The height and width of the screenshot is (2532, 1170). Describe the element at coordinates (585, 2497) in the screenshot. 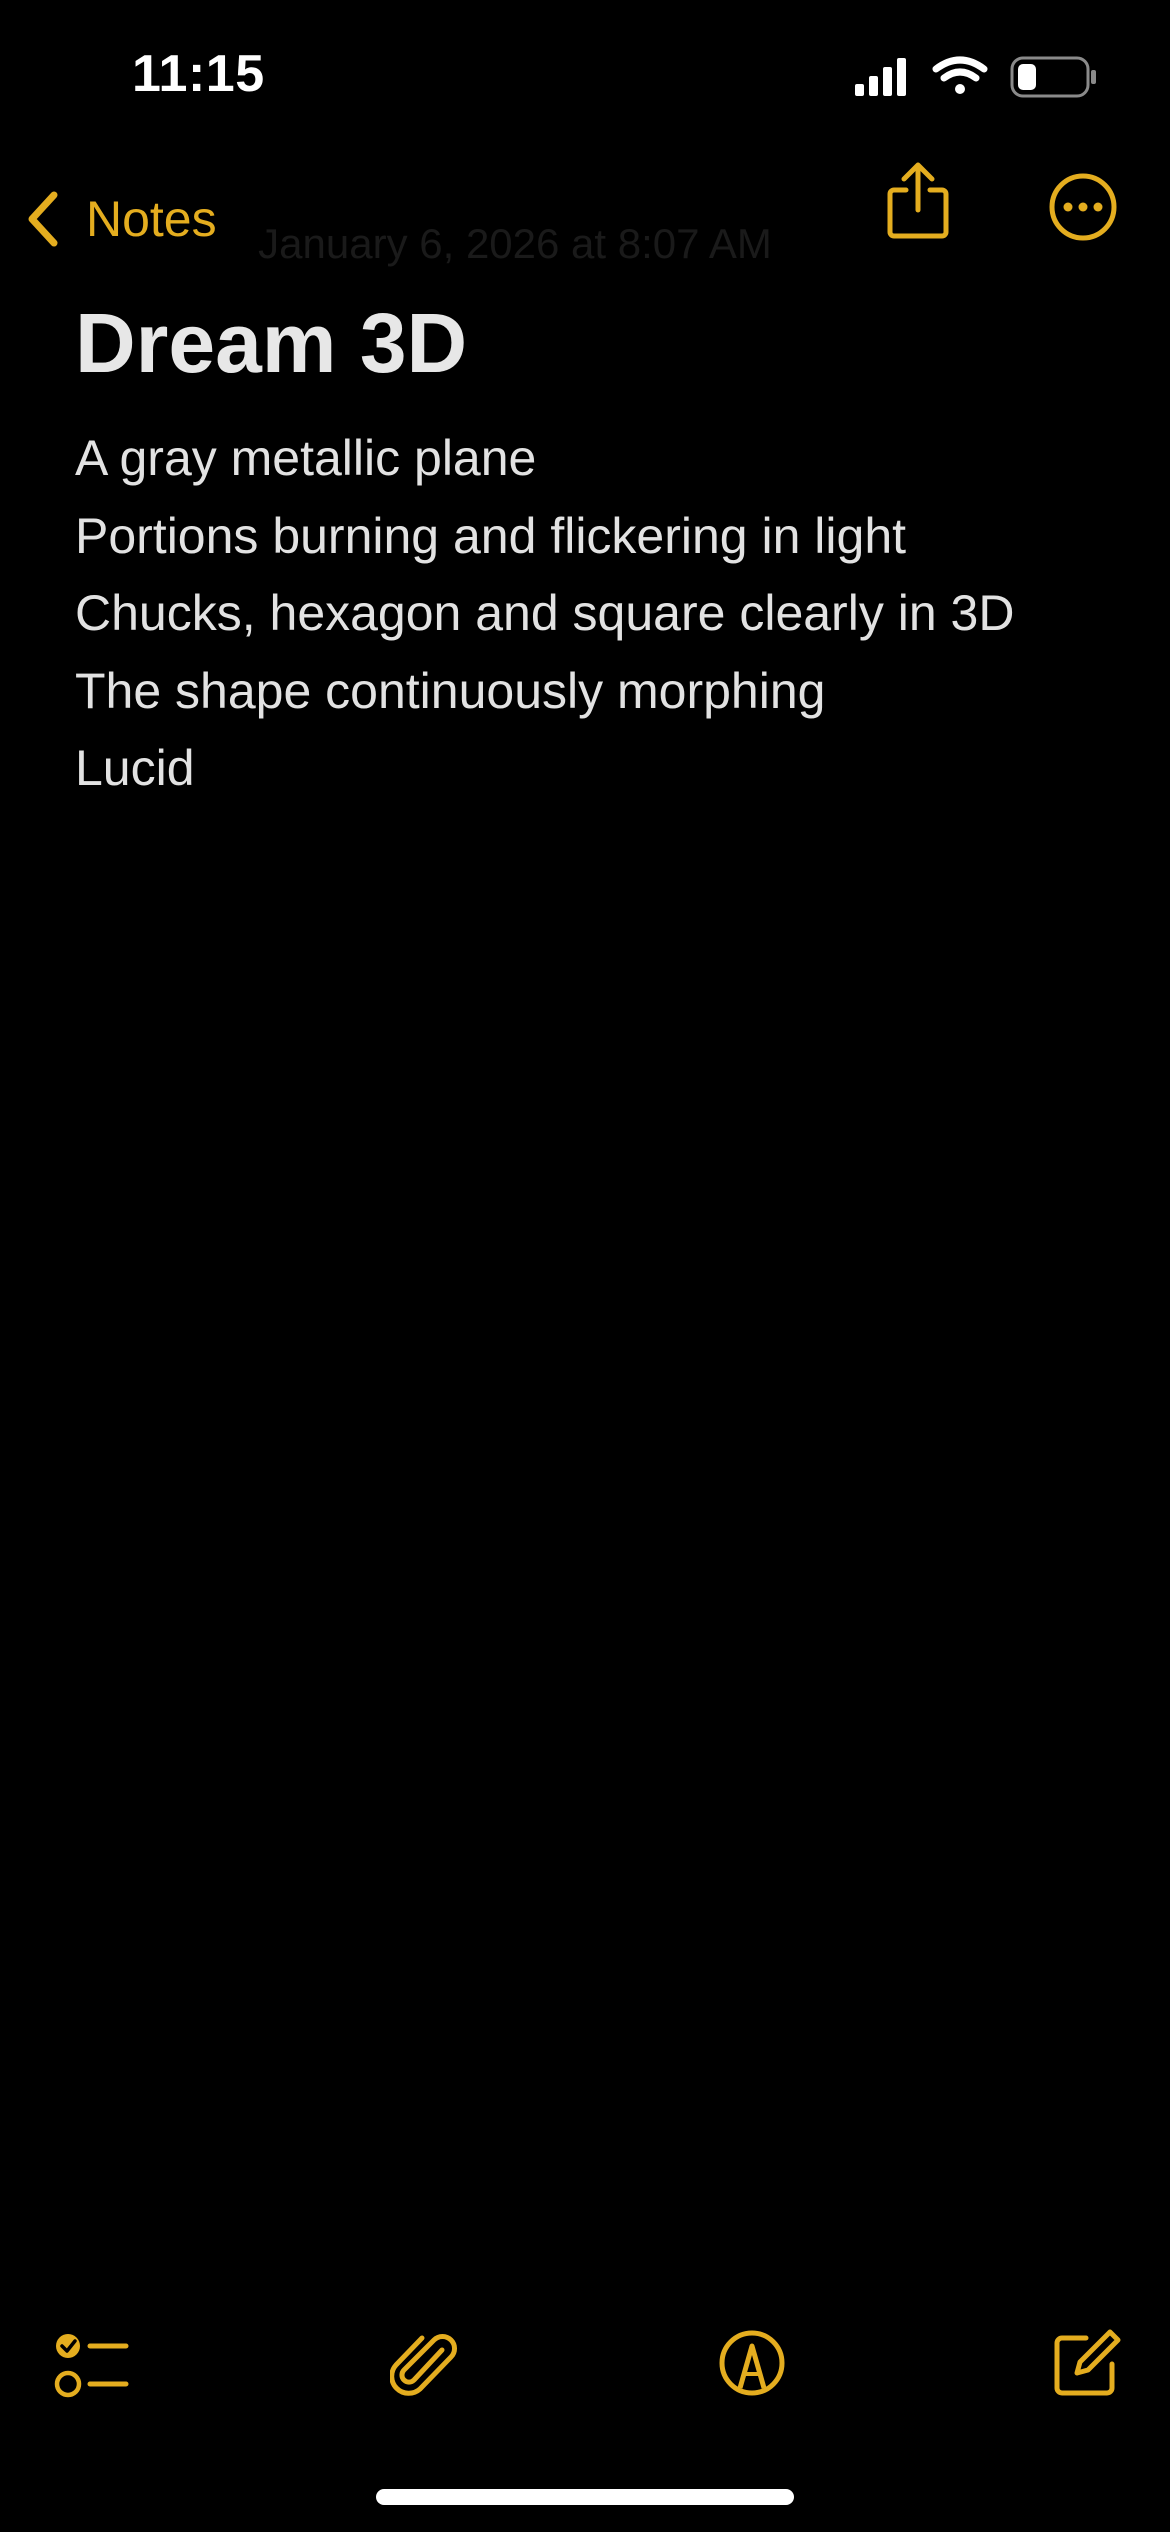

I see `home-indicator` at that location.